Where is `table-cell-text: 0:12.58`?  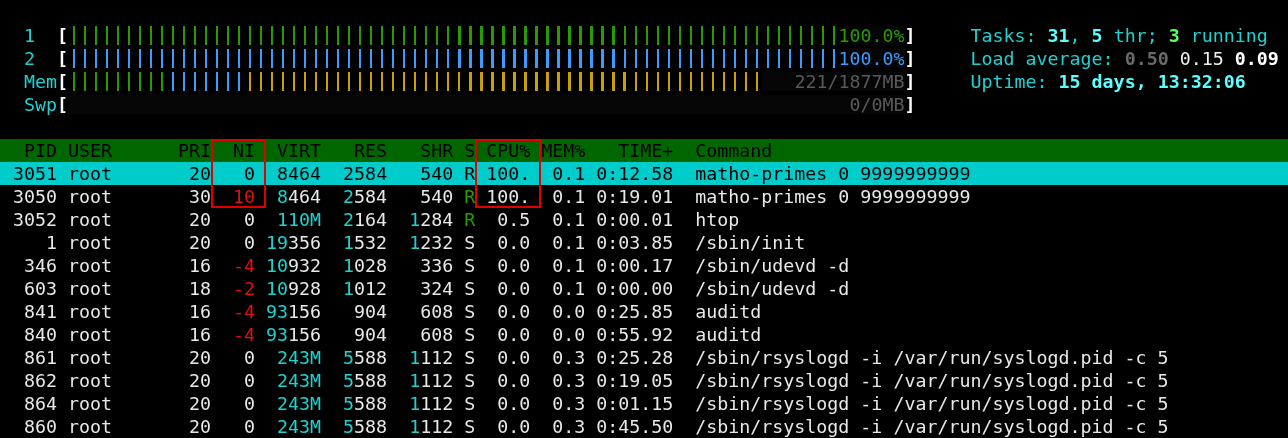 table-cell-text: 0:12.58 is located at coordinates (634, 173).